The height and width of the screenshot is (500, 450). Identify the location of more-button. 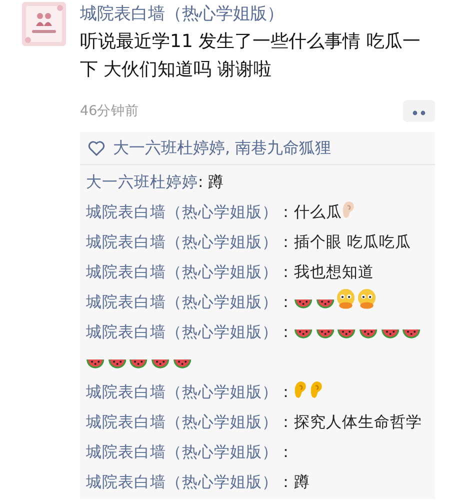
(419, 111).